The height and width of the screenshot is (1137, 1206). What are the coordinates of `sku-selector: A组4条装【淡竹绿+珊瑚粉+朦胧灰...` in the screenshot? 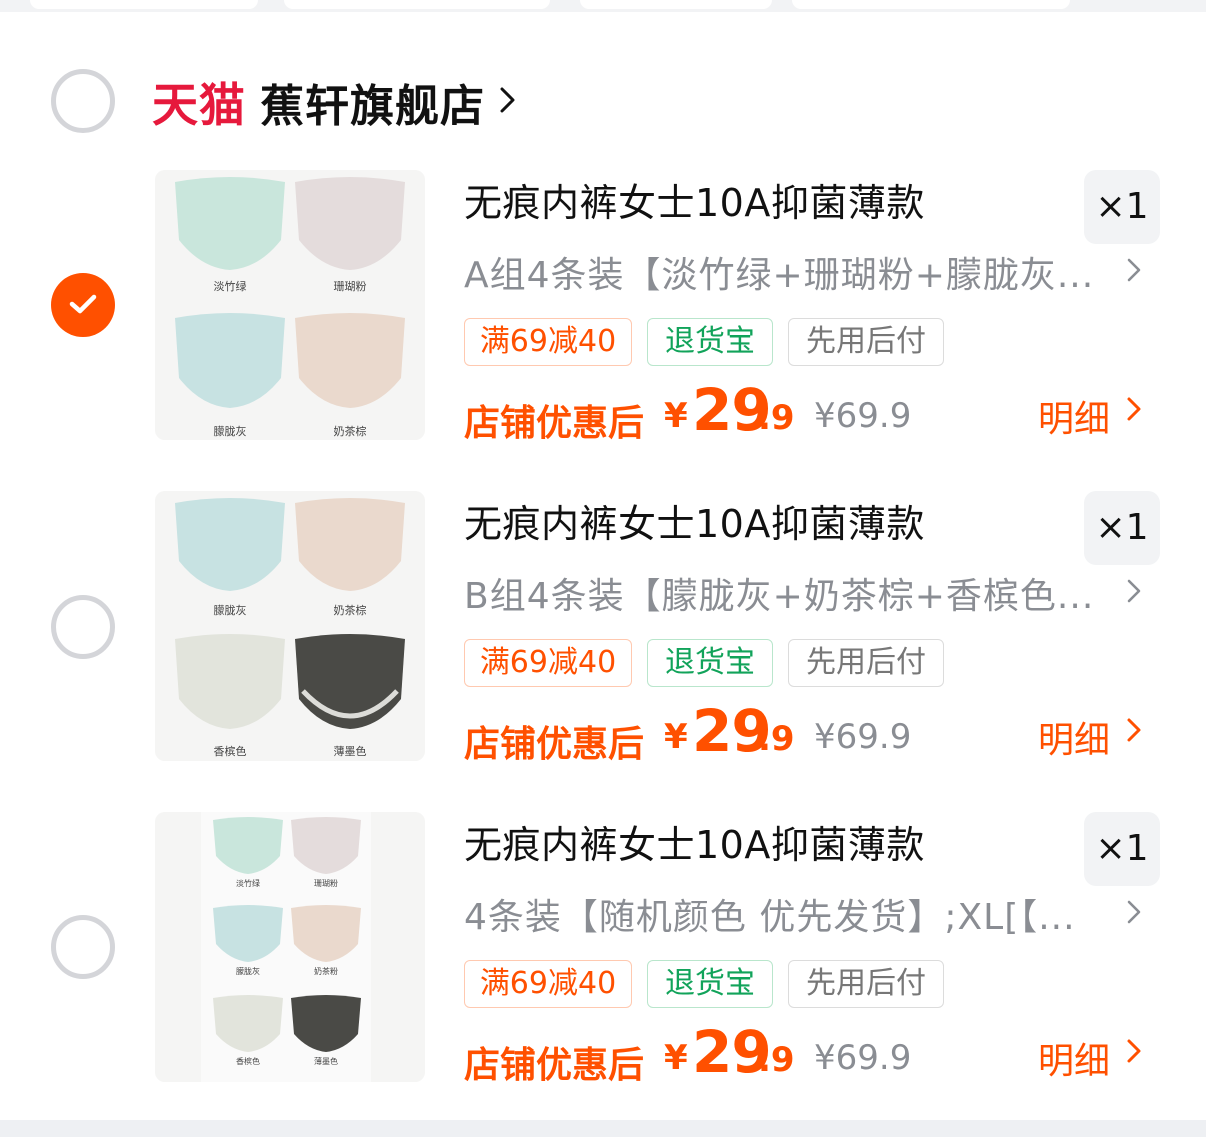 It's located at (784, 272).